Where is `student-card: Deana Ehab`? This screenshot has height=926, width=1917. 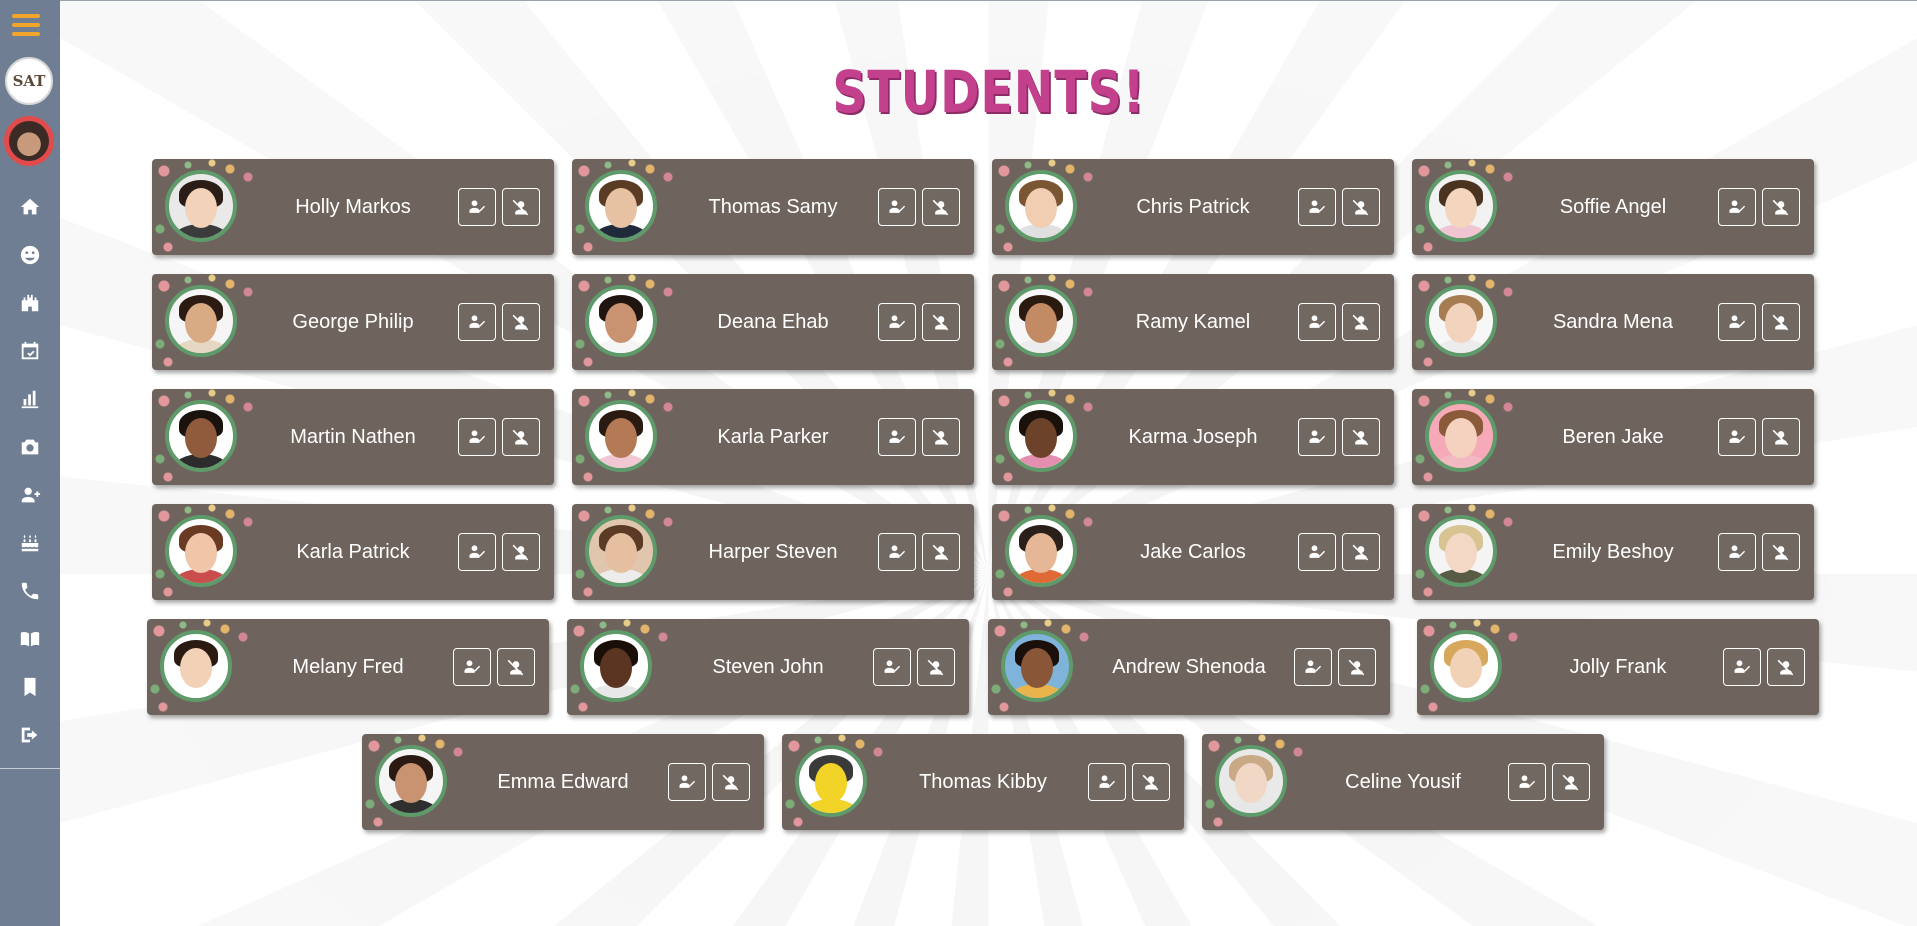
student-card: Deana Ehab is located at coordinates (773, 322).